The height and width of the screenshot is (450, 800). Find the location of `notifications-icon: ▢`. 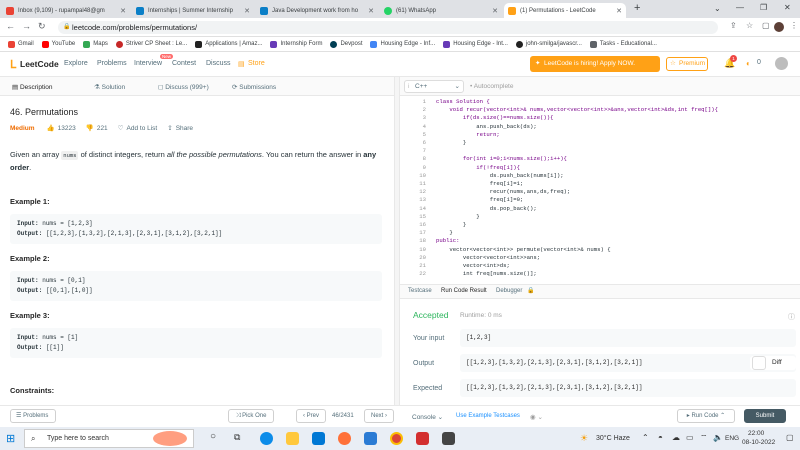

notifications-icon: ▢ is located at coordinates (790, 437).